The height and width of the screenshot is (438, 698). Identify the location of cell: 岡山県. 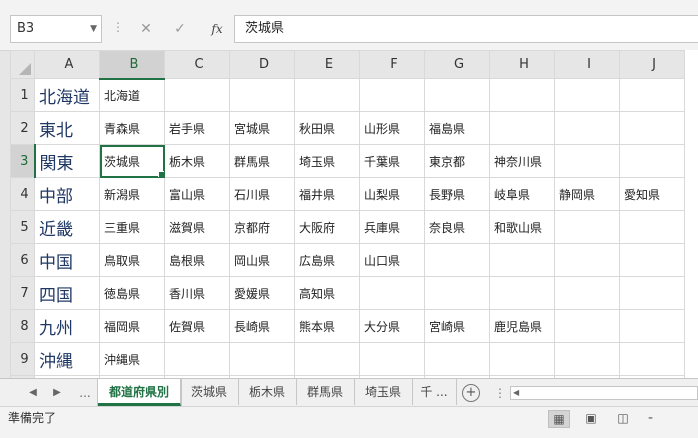
(262, 260).